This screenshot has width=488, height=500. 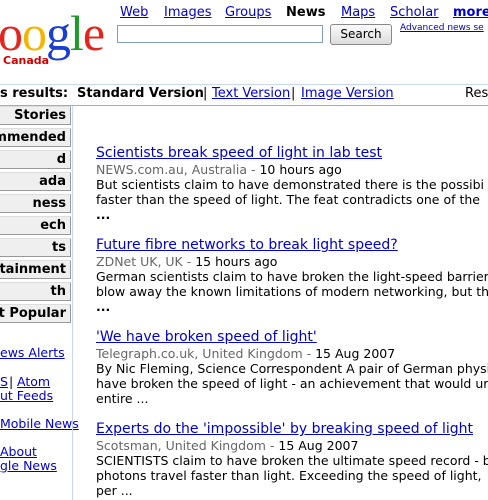 What do you see at coordinates (244, 105) in the screenshot?
I see `divider` at bounding box center [244, 105].